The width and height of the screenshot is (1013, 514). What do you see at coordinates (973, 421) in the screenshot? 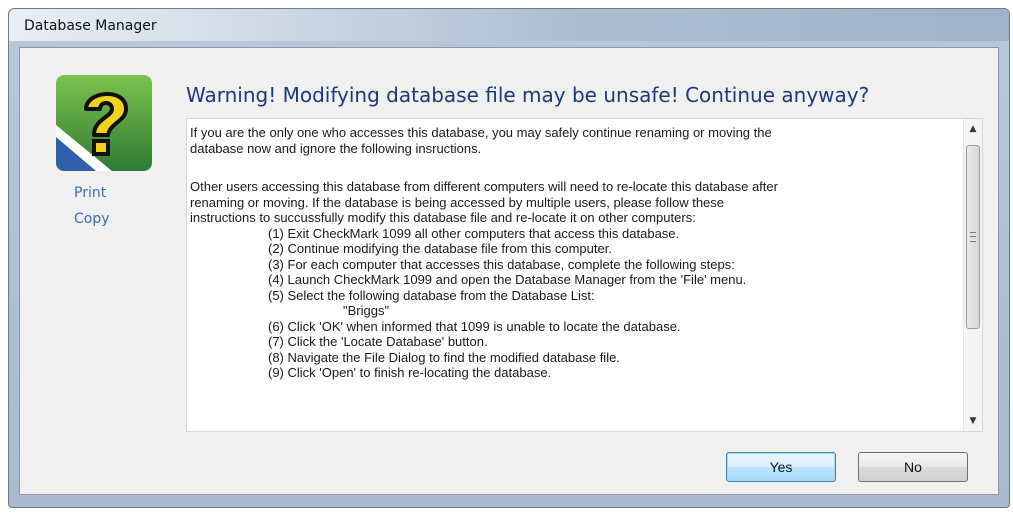
I see `scroll-down-arrow-icon: ▼` at bounding box center [973, 421].